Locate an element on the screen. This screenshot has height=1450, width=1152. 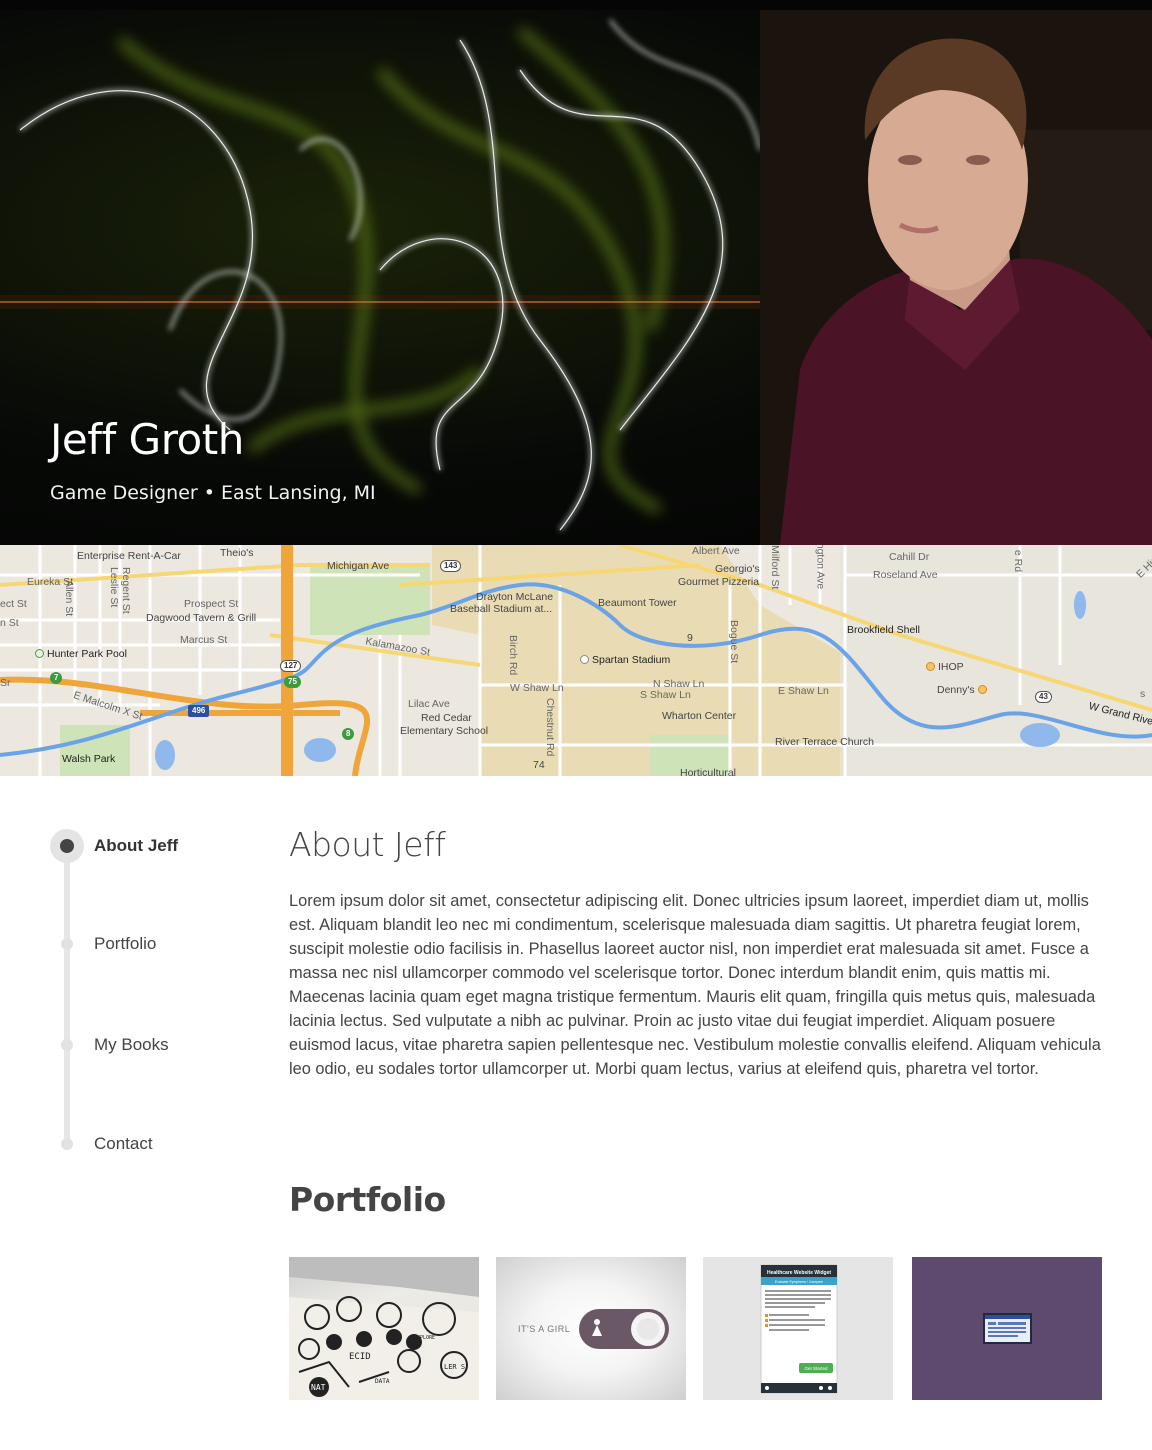
map-label: Red Cedar is located at coordinates (446, 718).